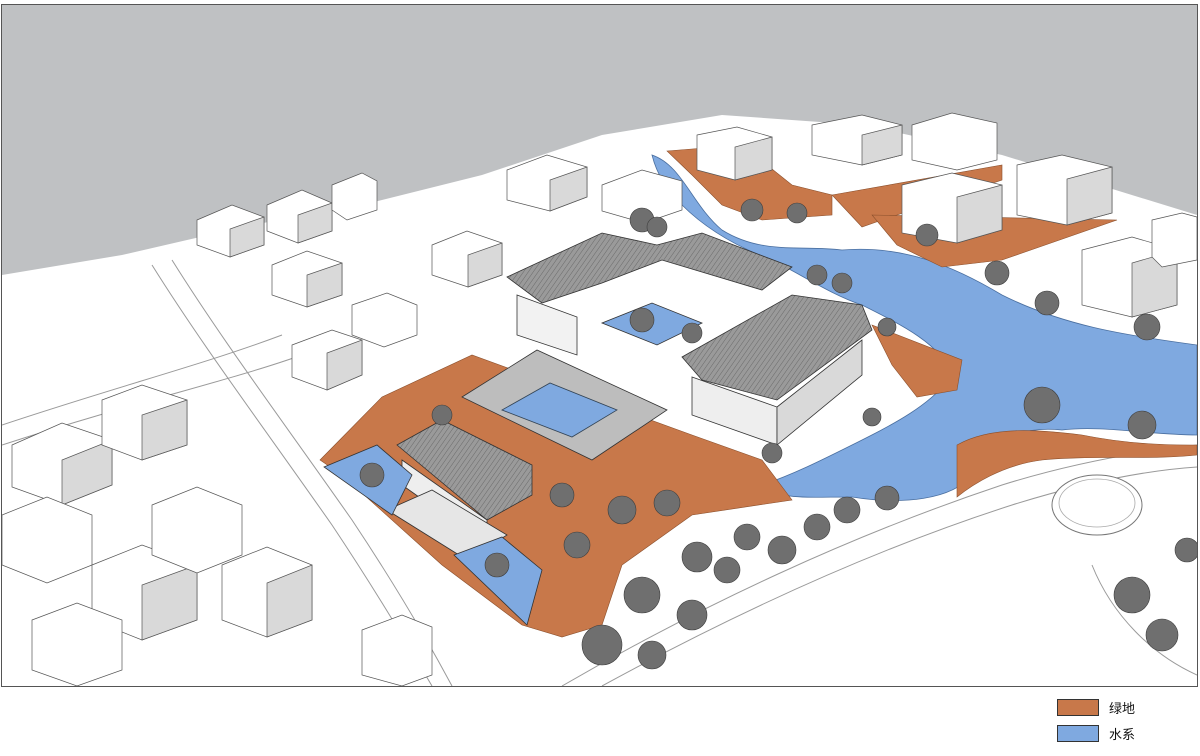  I want to click on legend-label-water: 水系, so click(1122, 735).